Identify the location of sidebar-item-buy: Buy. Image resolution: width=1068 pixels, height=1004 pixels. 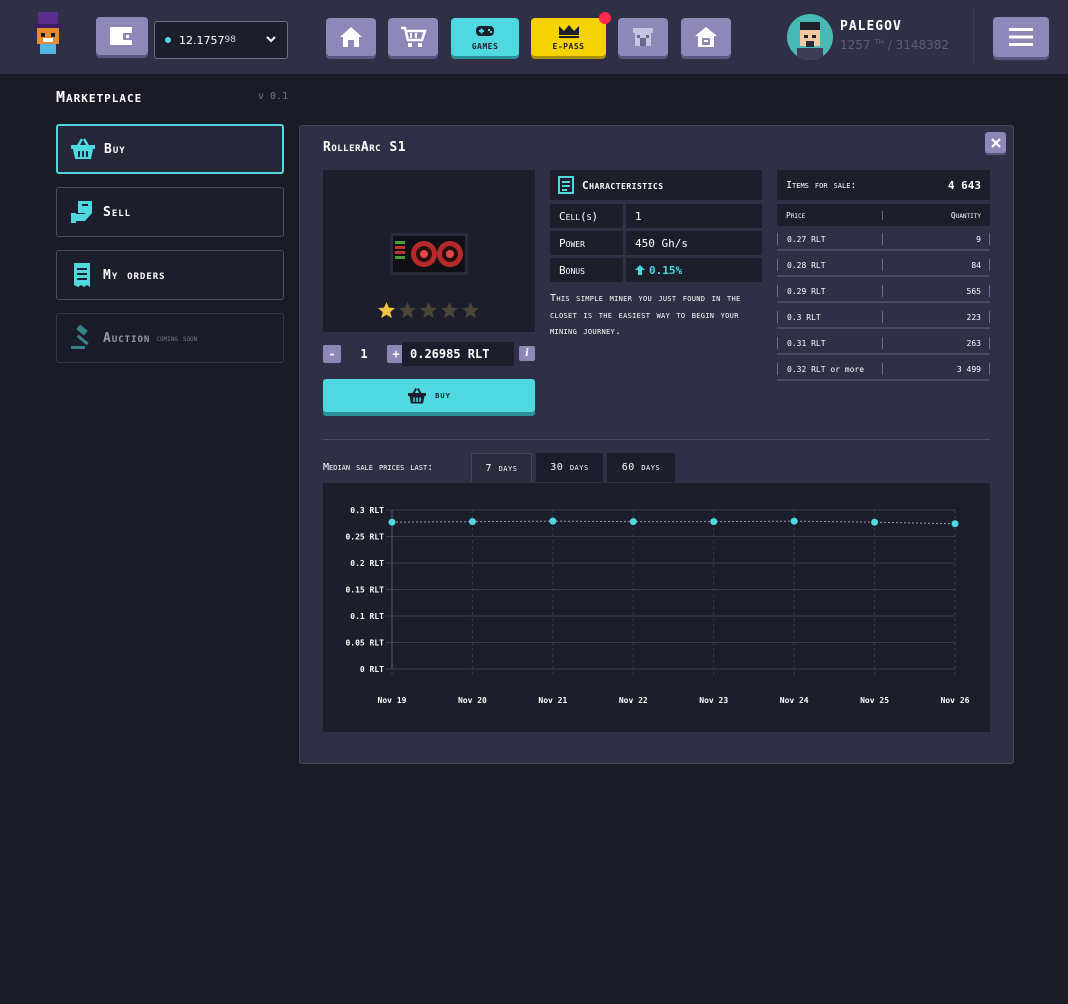
(170, 149).